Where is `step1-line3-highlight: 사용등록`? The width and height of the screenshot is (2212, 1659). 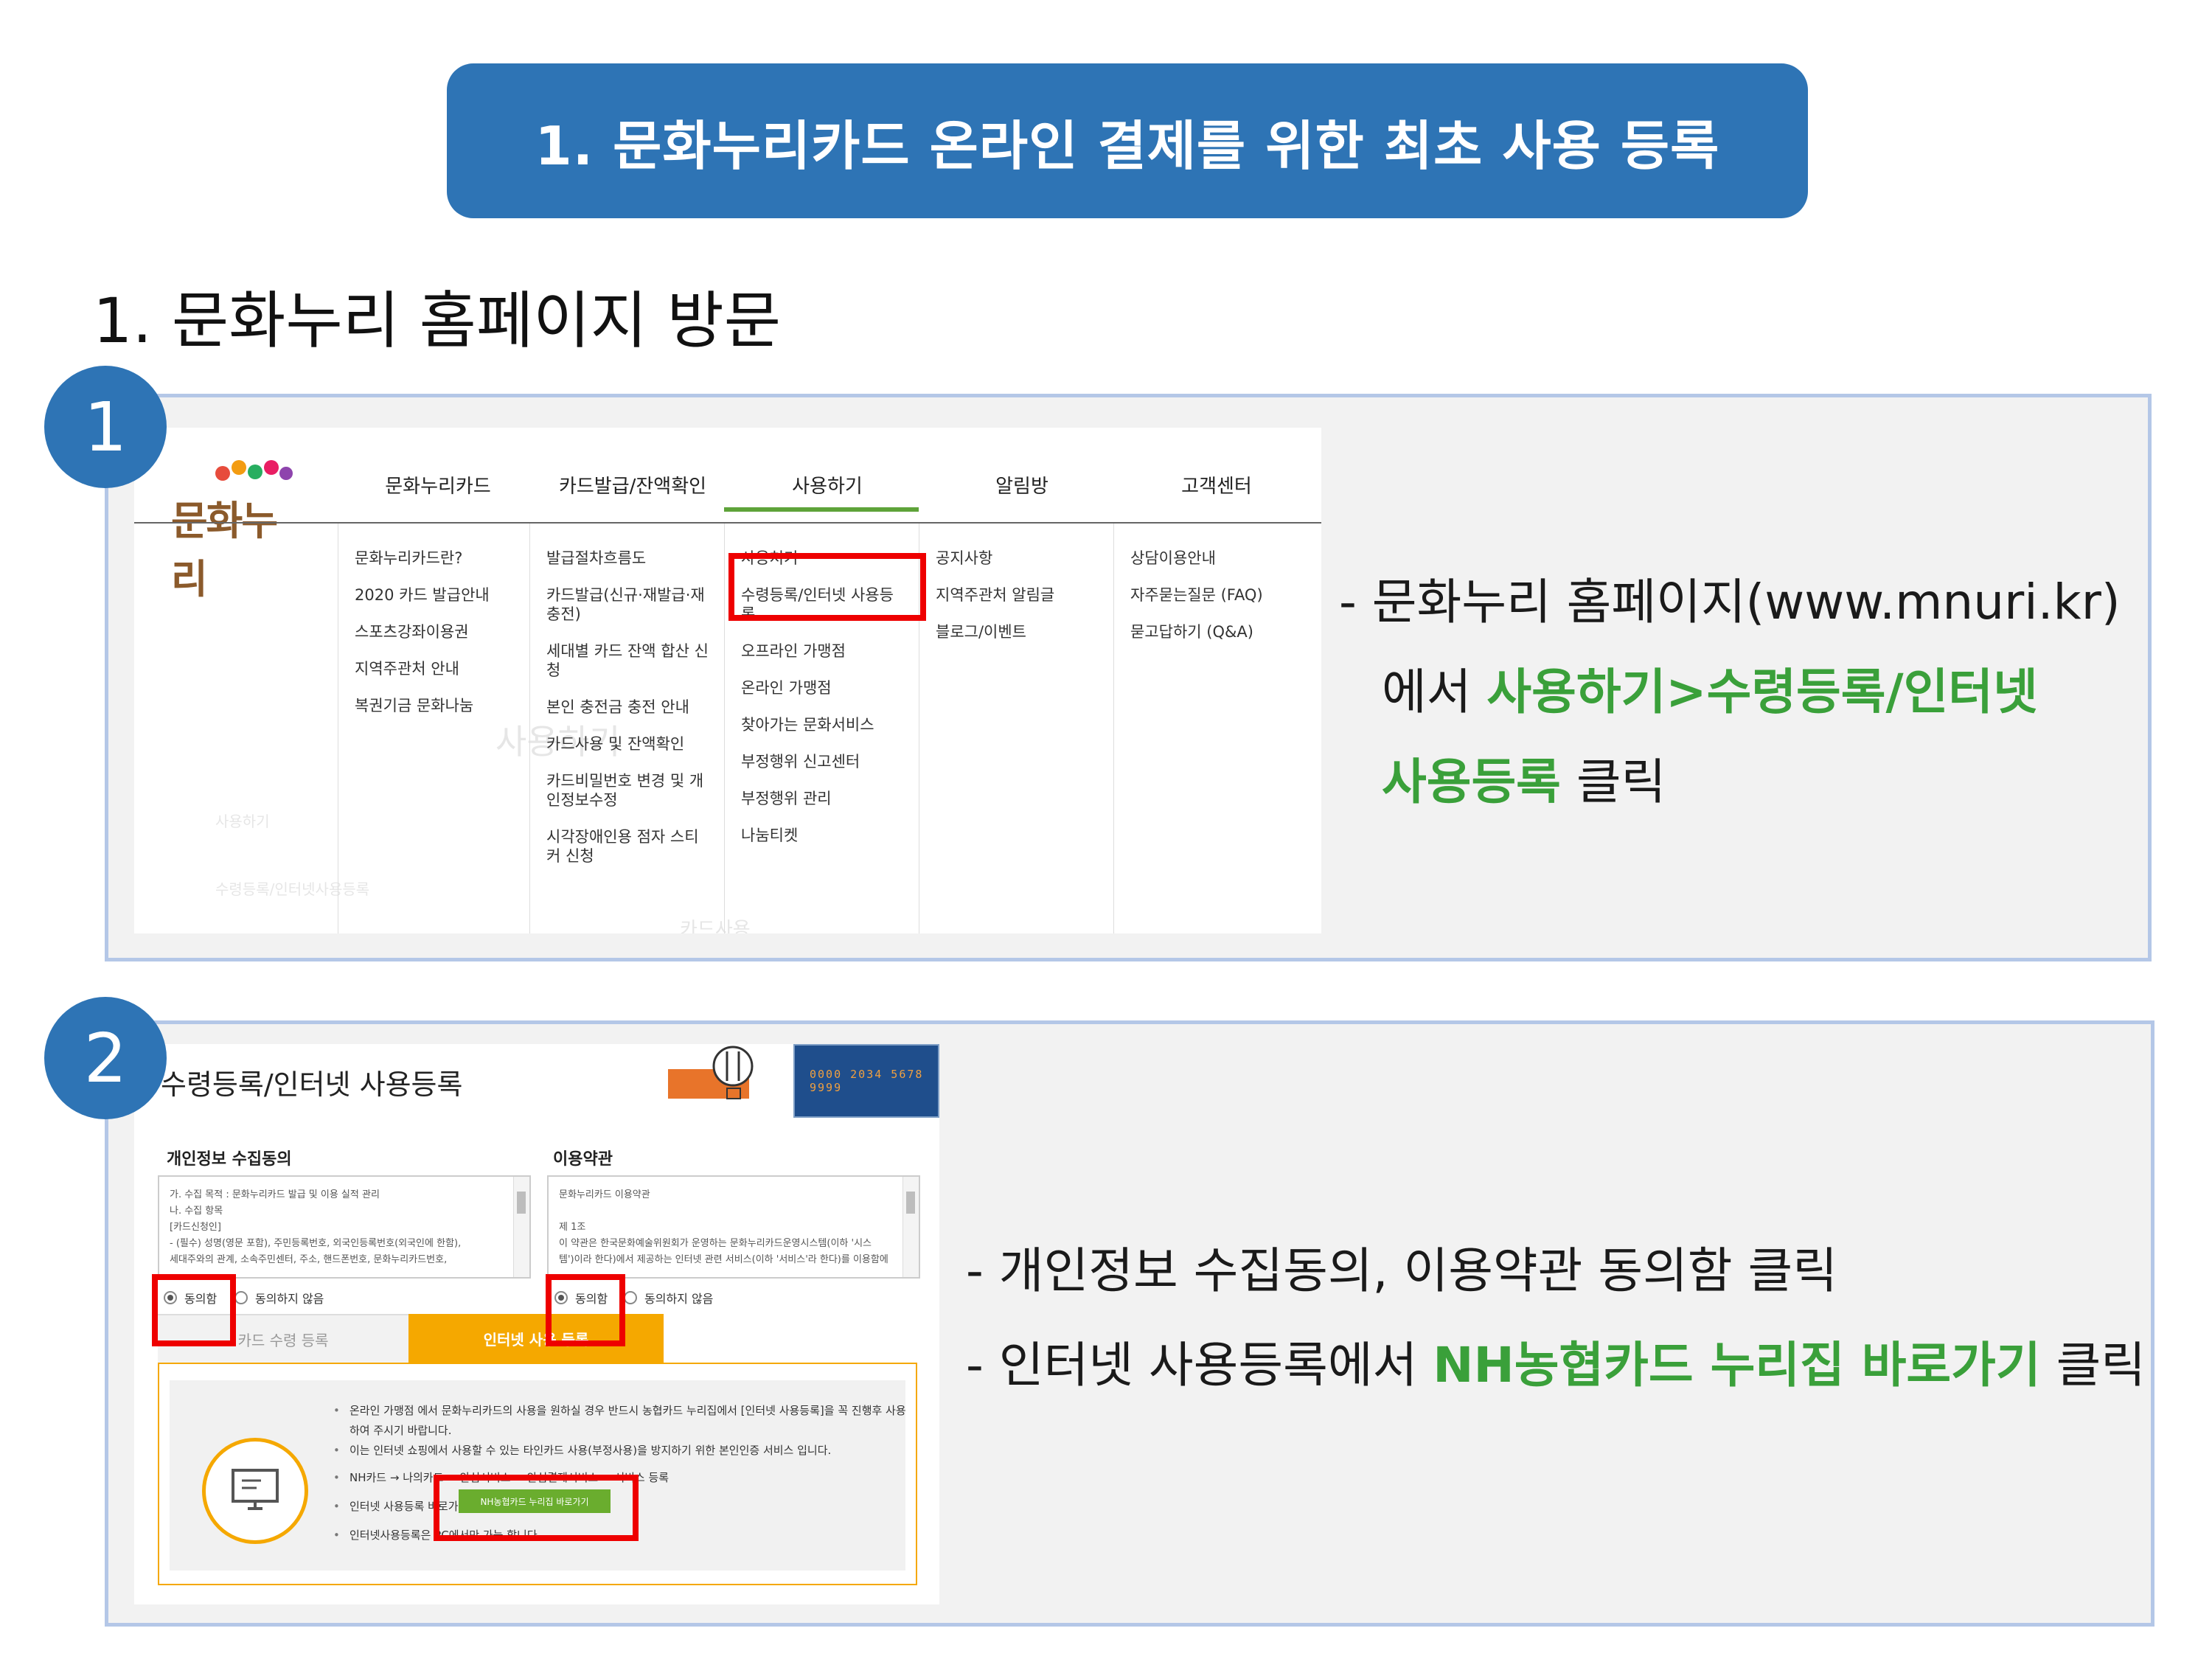
step1-line3-highlight: 사용등록 is located at coordinates (1471, 782).